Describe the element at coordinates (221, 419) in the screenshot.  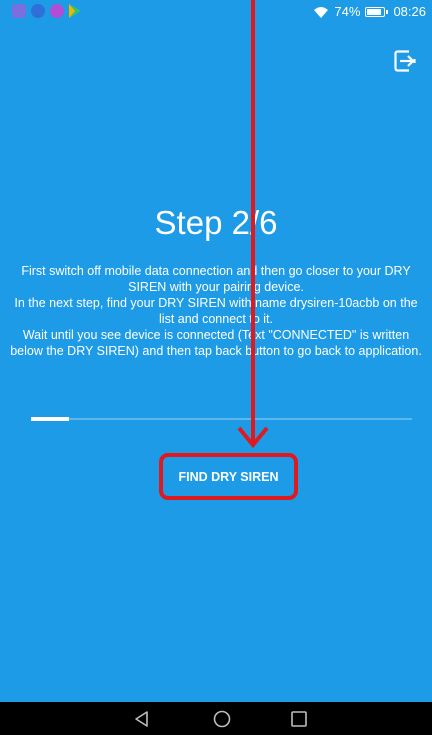
I see `progress-bar` at that location.